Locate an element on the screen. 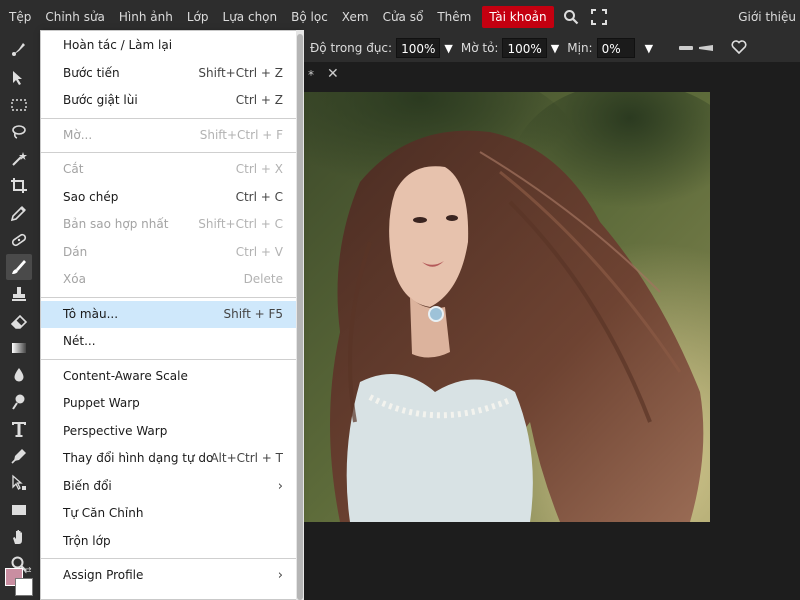  shortcut-label: Shift + F5 is located at coordinates (253, 313).